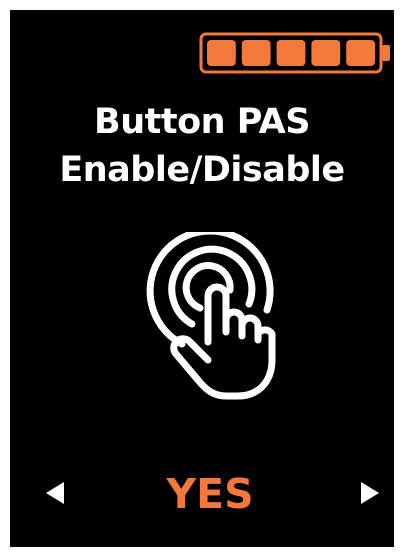 The width and height of the screenshot is (404, 557). What do you see at coordinates (202, 170) in the screenshot?
I see `page-title-line-2: Enable/Disable` at bounding box center [202, 170].